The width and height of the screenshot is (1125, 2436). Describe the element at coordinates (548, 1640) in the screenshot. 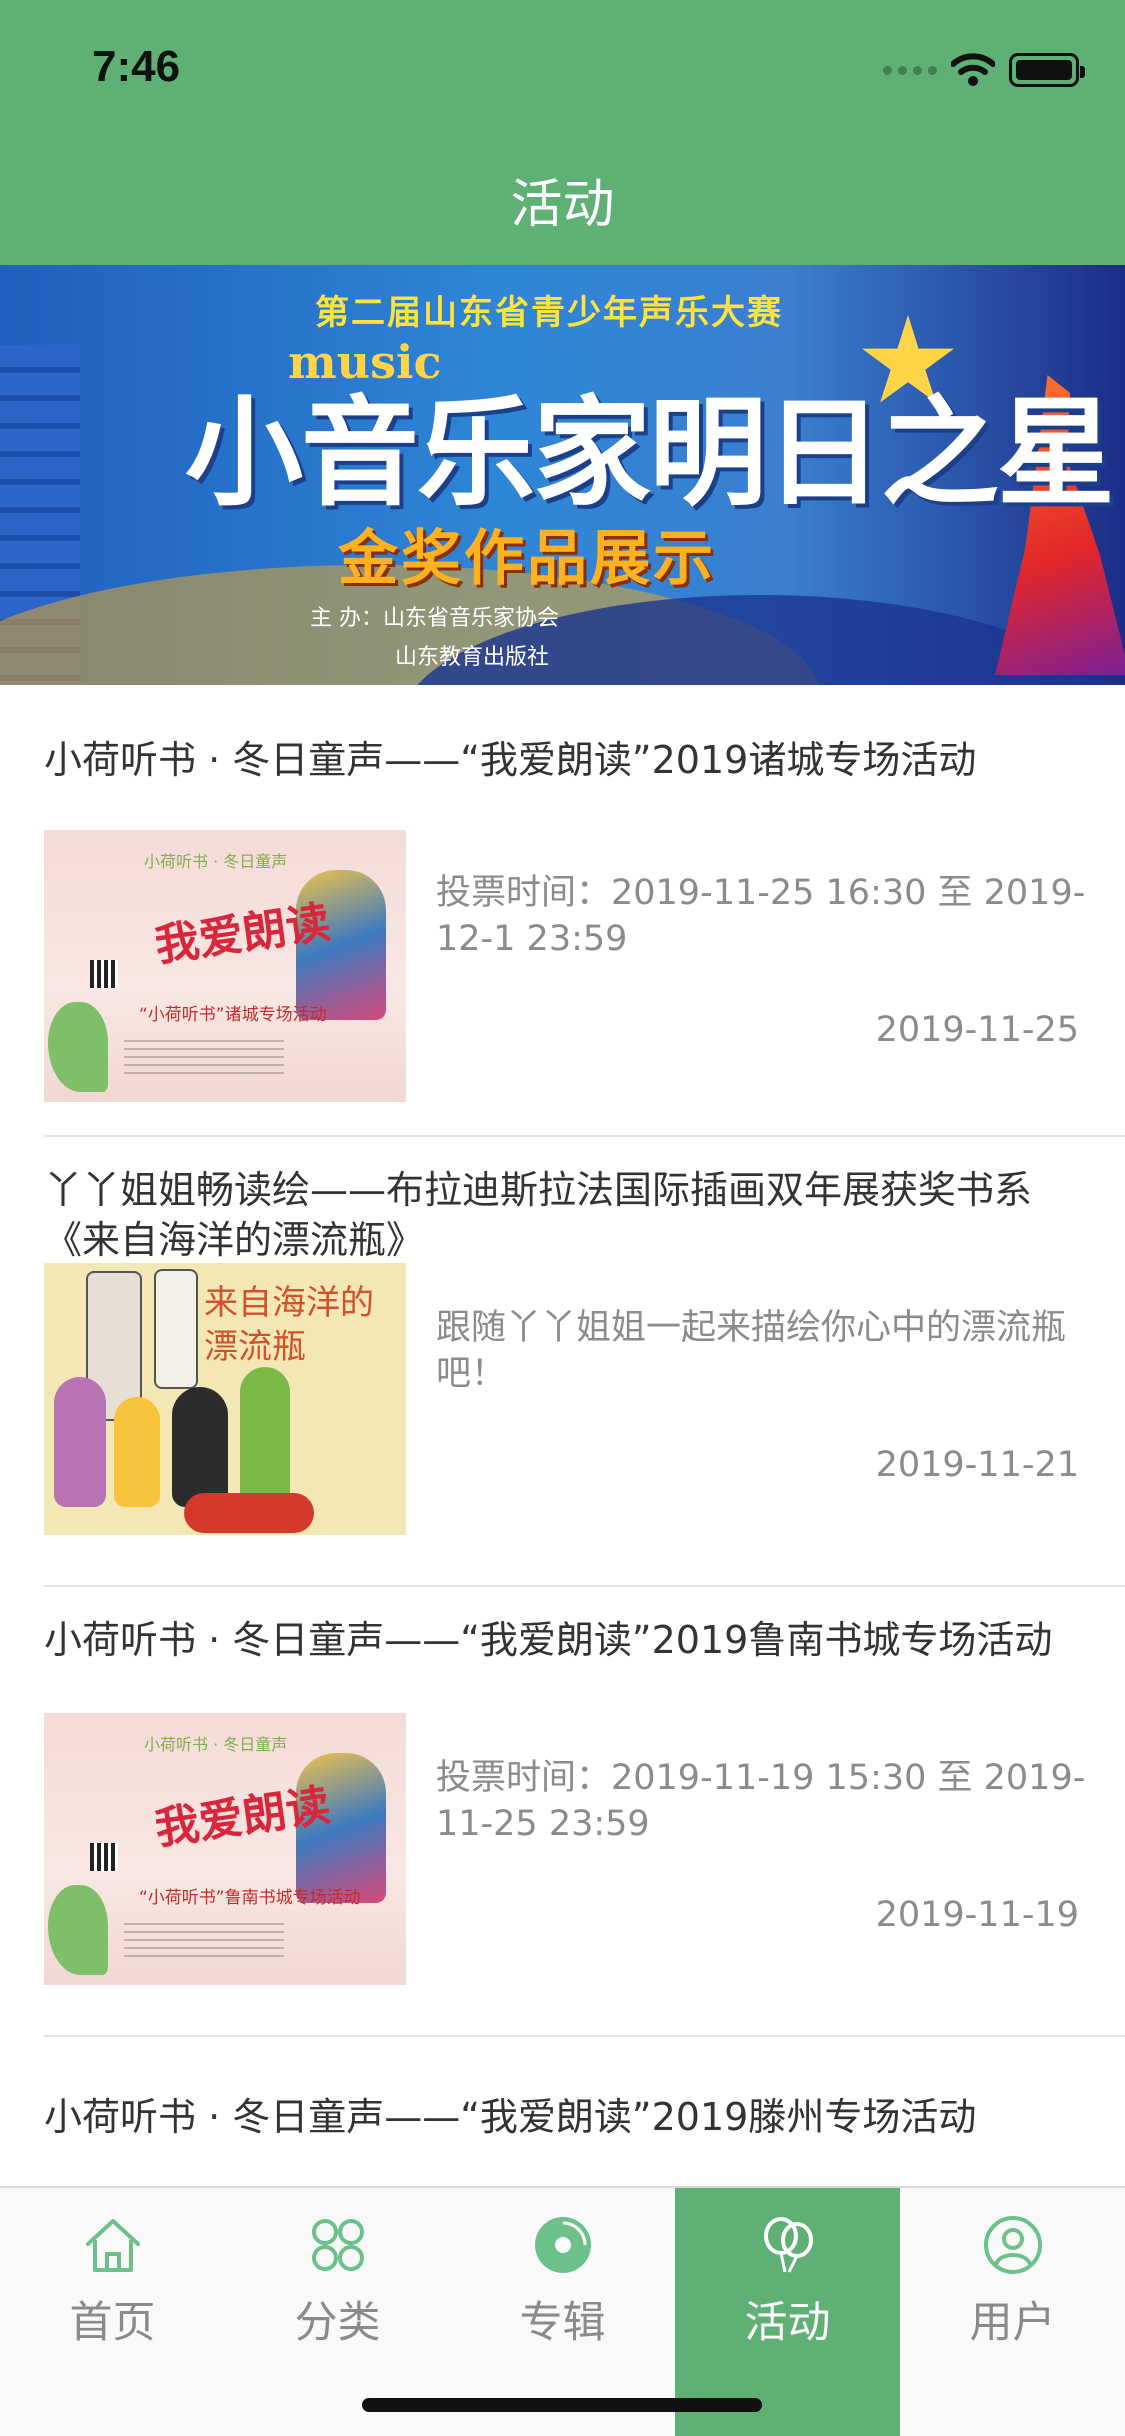

I see `activity-title: 小荷听书 · 冬日童声——“我爱朗读”2019鲁南书城专场活动` at that location.